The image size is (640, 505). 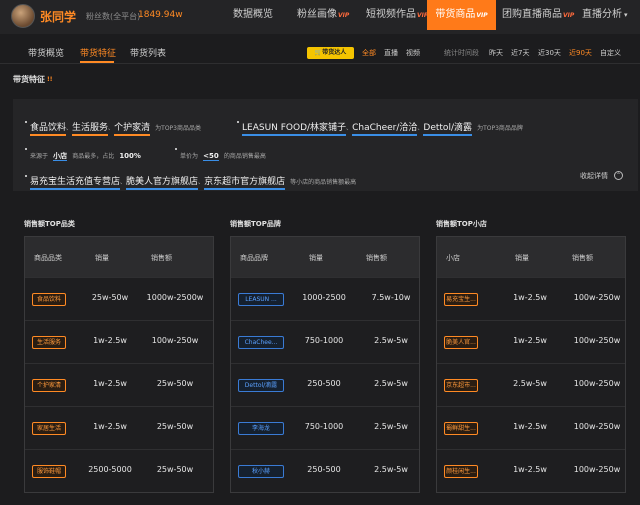 What do you see at coordinates (23, 16) in the screenshot?
I see `avatar` at bounding box center [23, 16].